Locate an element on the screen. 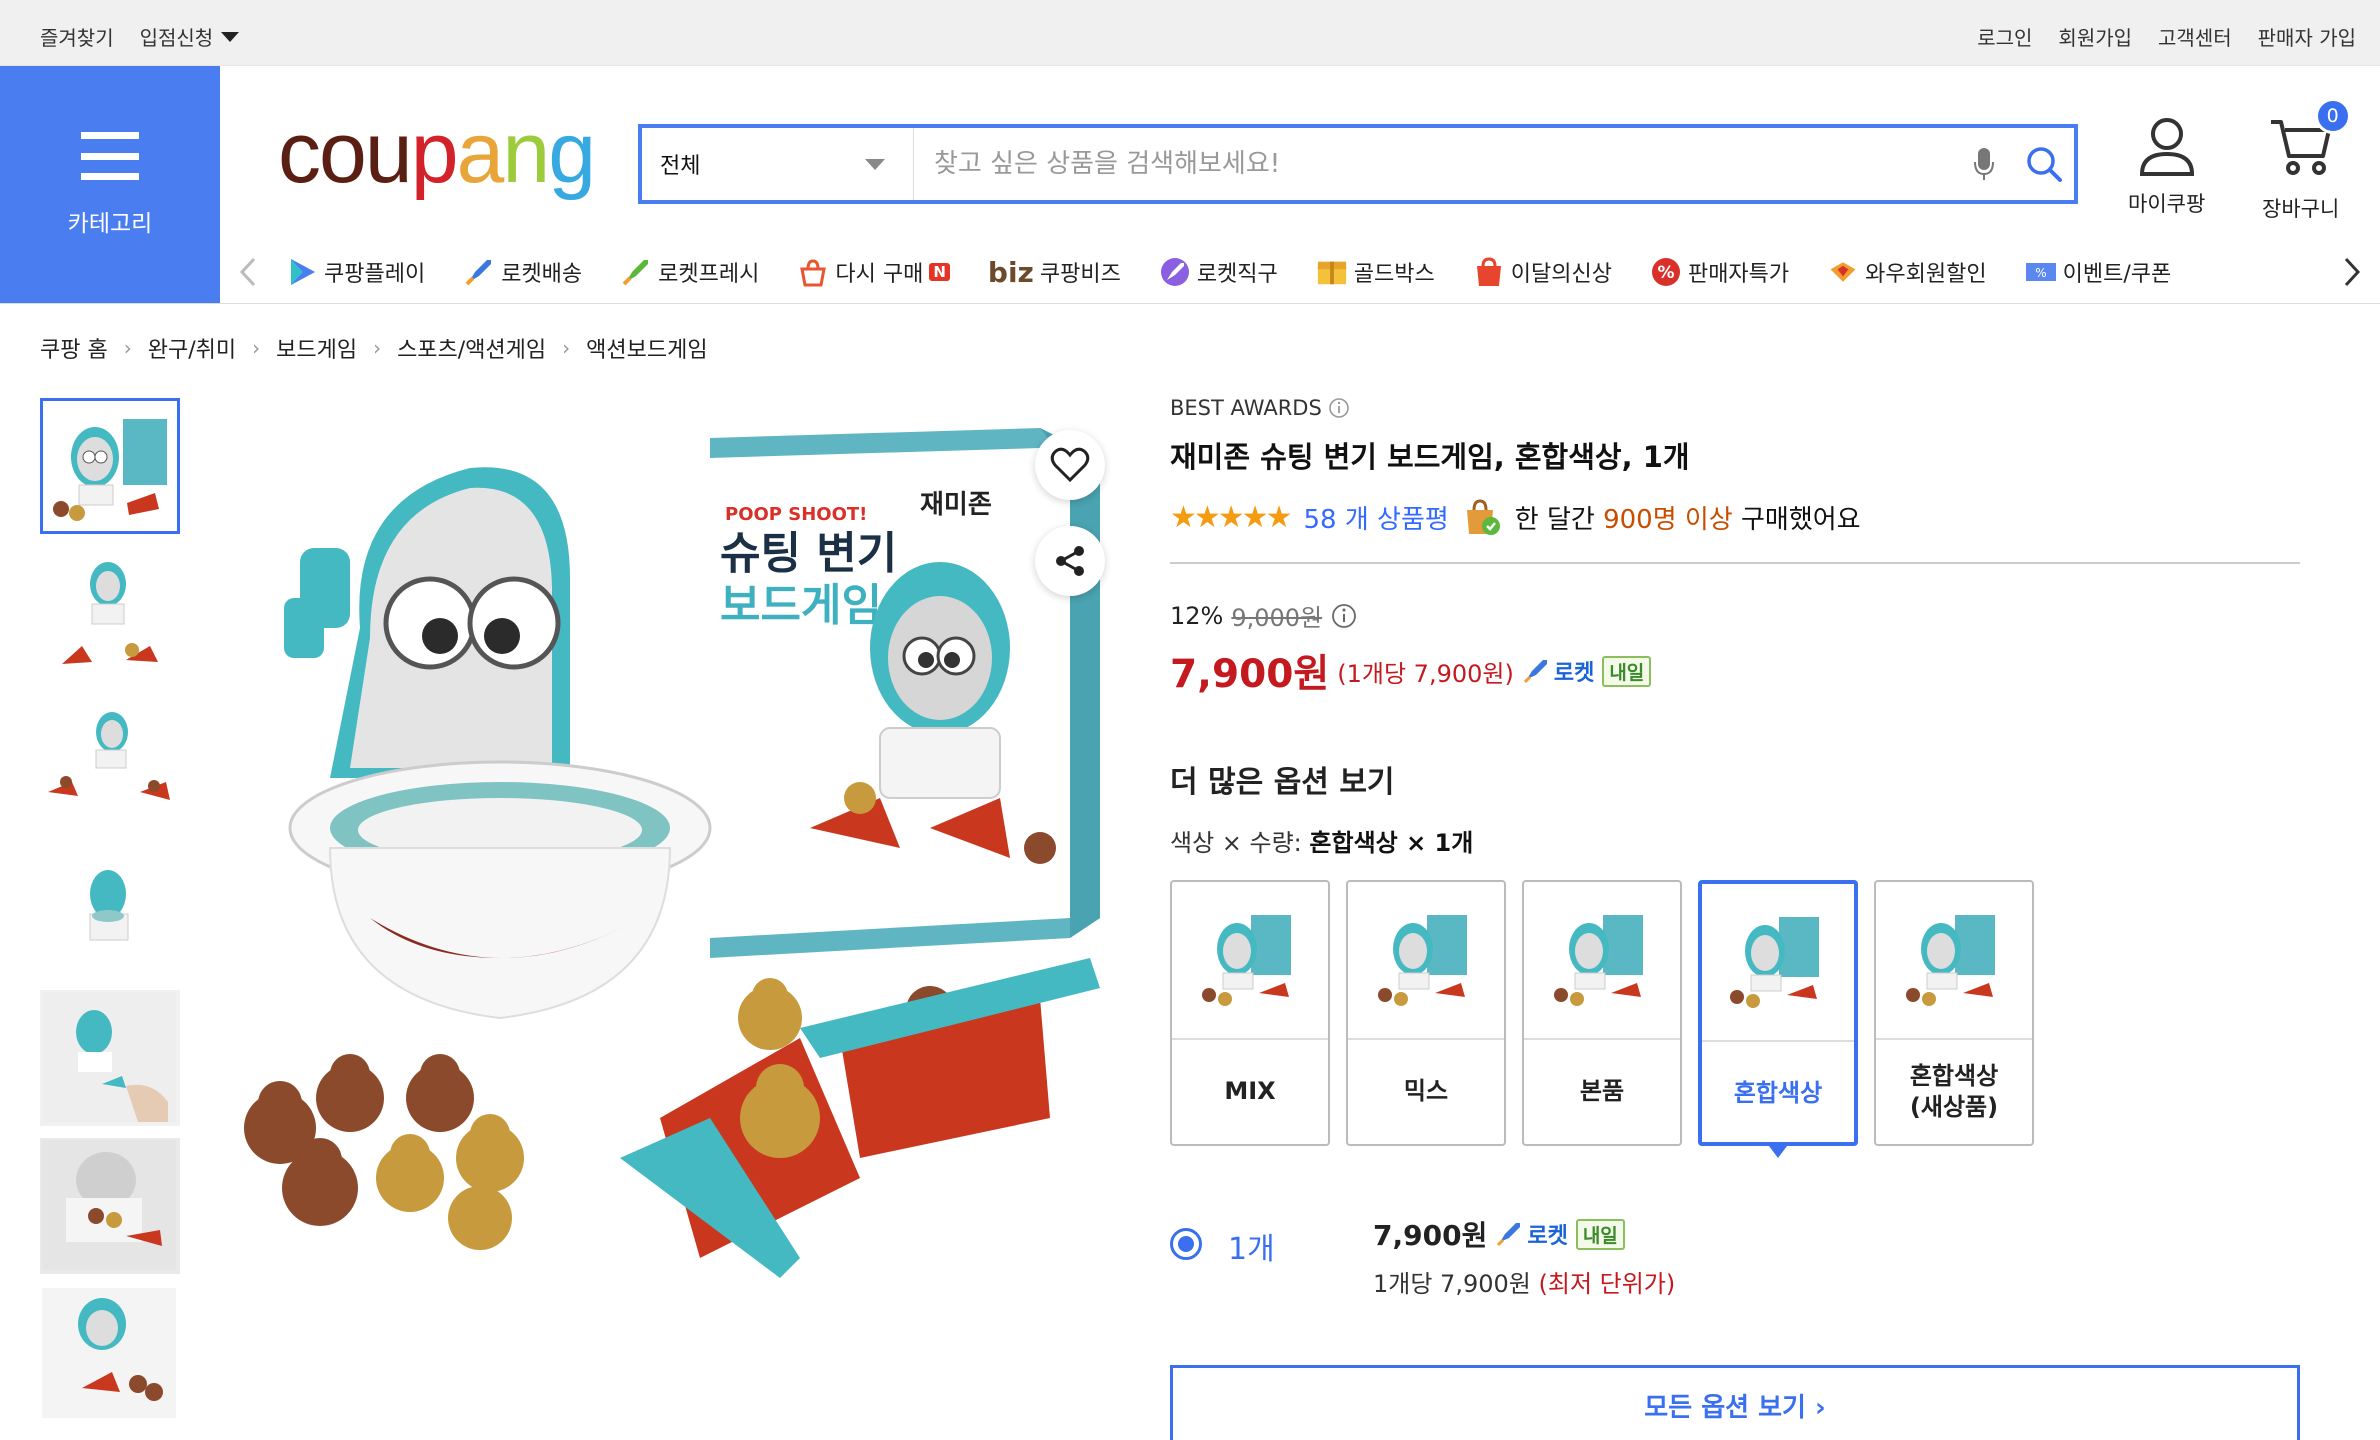 The width and height of the screenshot is (2380, 1440). option-name: 믹스 is located at coordinates (1426, 1091).